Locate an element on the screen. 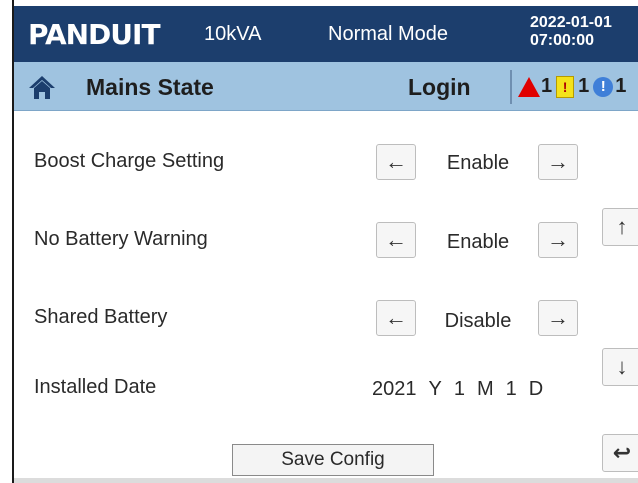  alarm-triangle-icon is located at coordinates (529, 86).